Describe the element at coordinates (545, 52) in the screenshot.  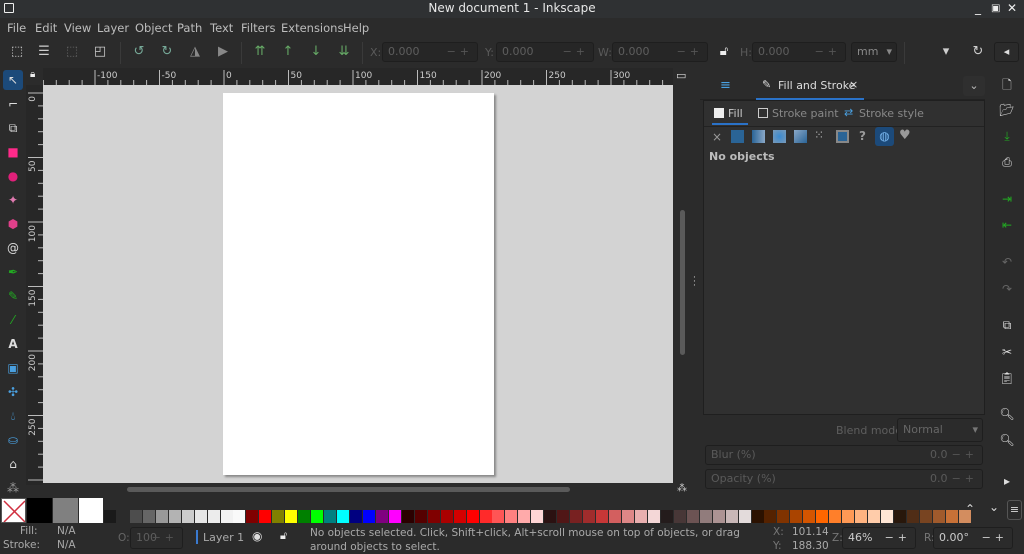
I see `y-input: 0.000 −+` at that location.